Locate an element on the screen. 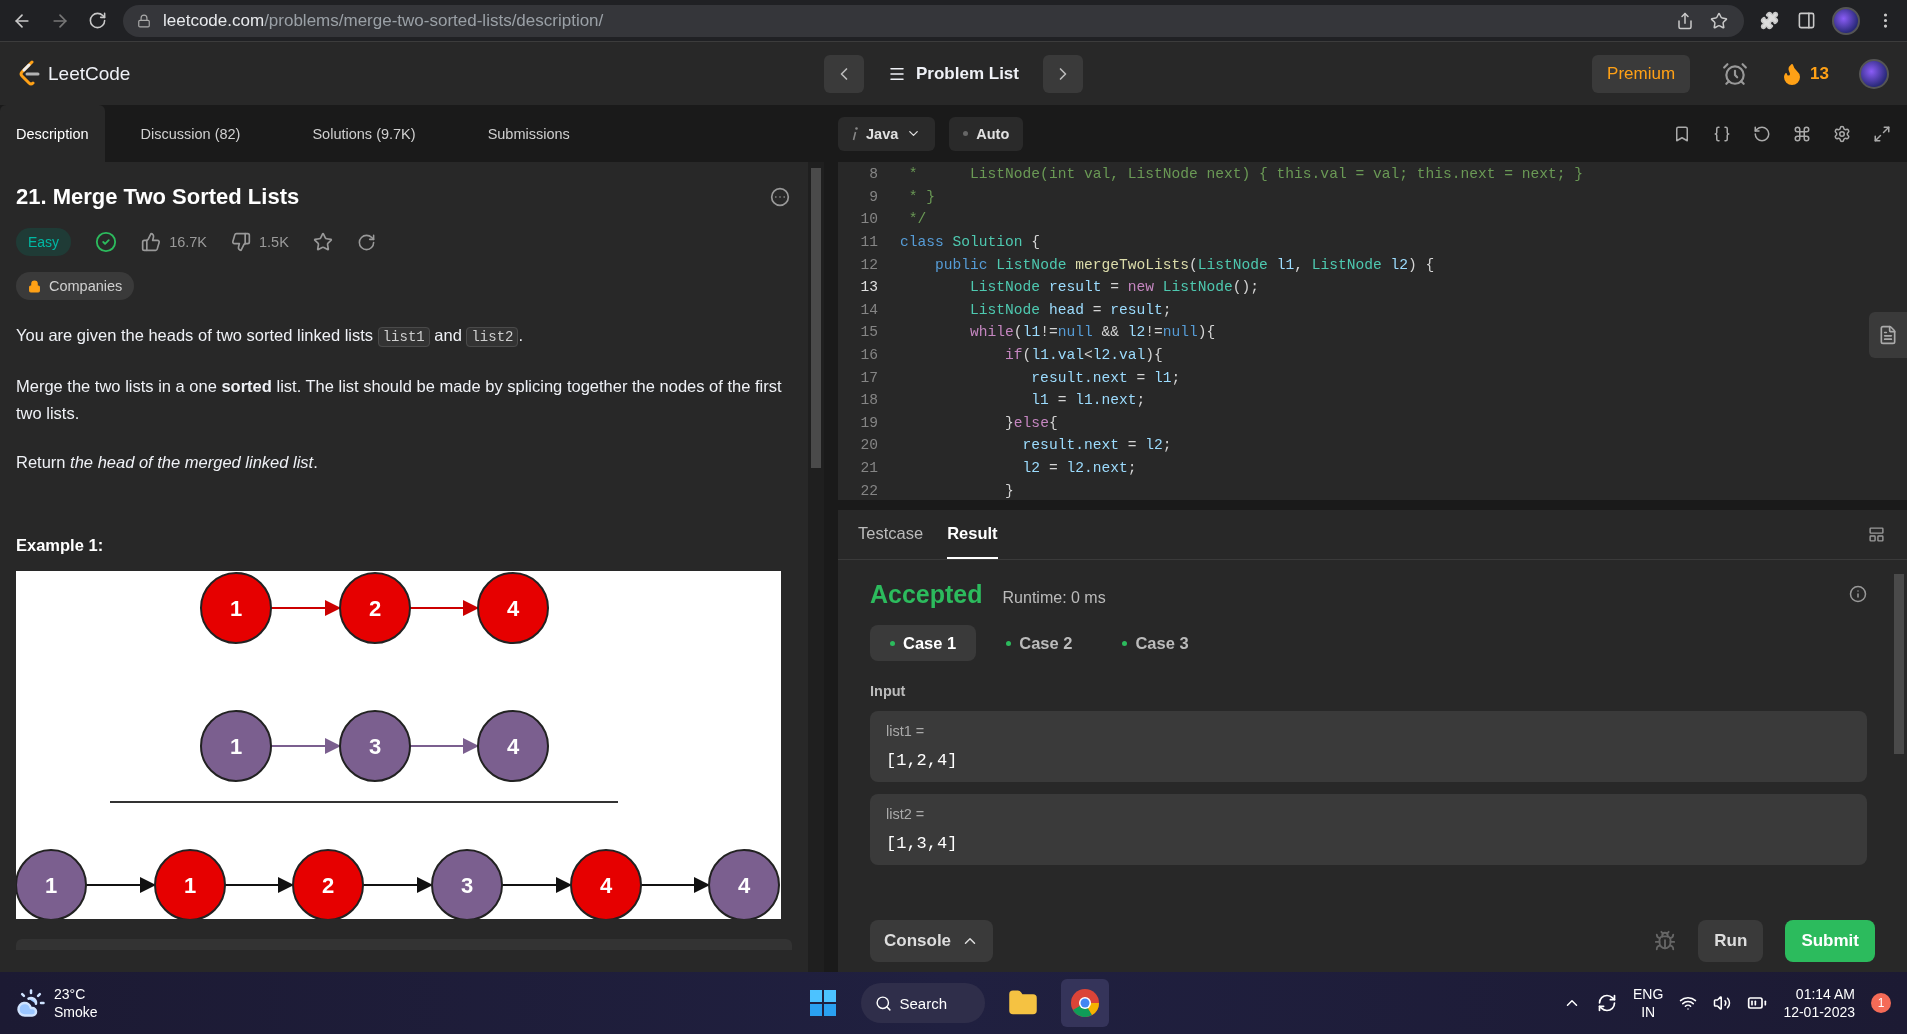 The height and width of the screenshot is (1034, 1907). line-number: 16 is located at coordinates (868, 355).